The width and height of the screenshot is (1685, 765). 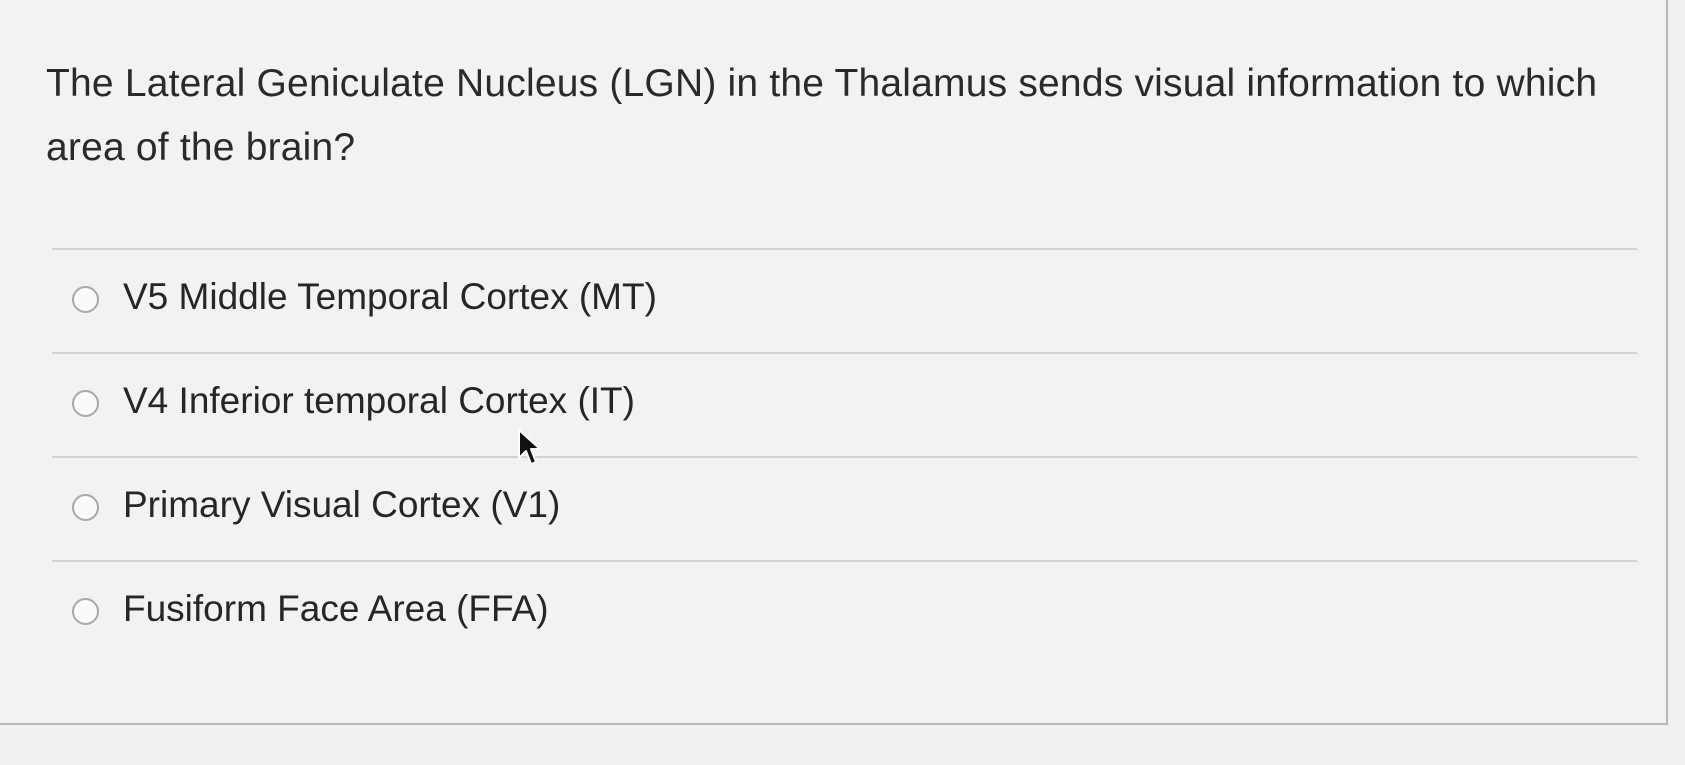 What do you see at coordinates (844, 620) in the screenshot?
I see `answer-option-ffa: Fusiform Face Area (FFA)` at bounding box center [844, 620].